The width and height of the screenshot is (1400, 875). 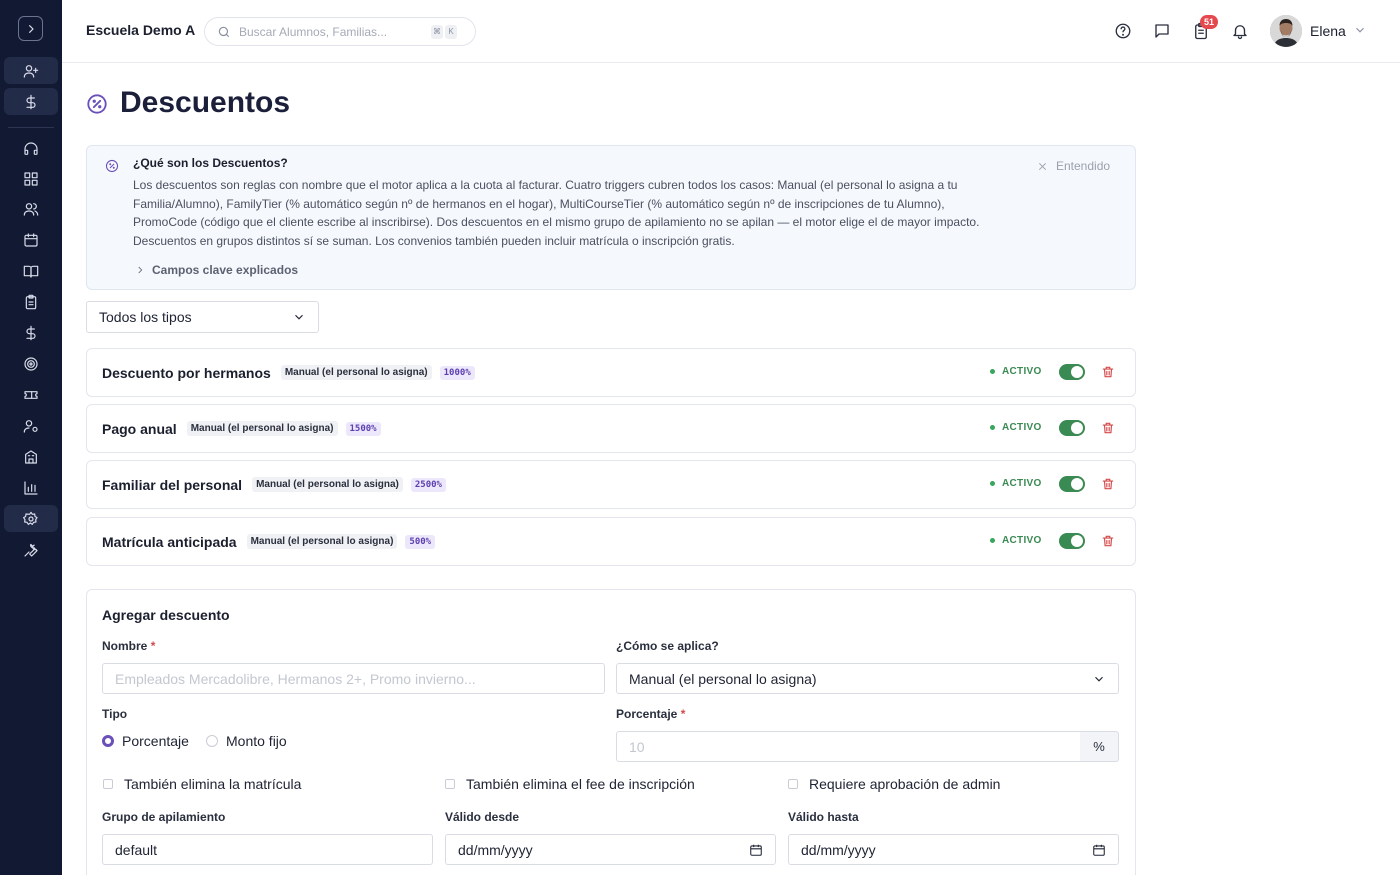 What do you see at coordinates (570, 784) in the screenshot?
I see `remove-fee-checkbox: También elimina el fee de inscripción` at bounding box center [570, 784].